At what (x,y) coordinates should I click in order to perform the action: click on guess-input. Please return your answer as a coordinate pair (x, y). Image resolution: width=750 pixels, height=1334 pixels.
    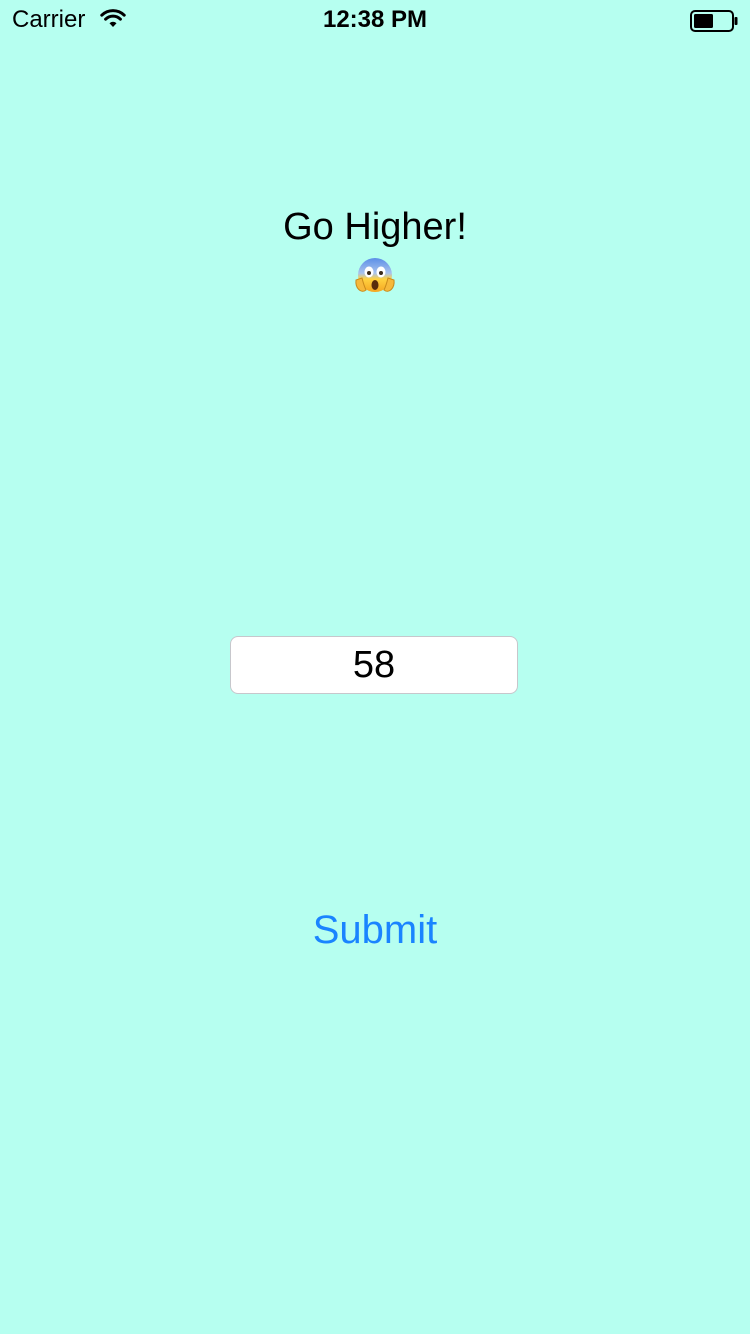
    Looking at the image, I should click on (374, 665).